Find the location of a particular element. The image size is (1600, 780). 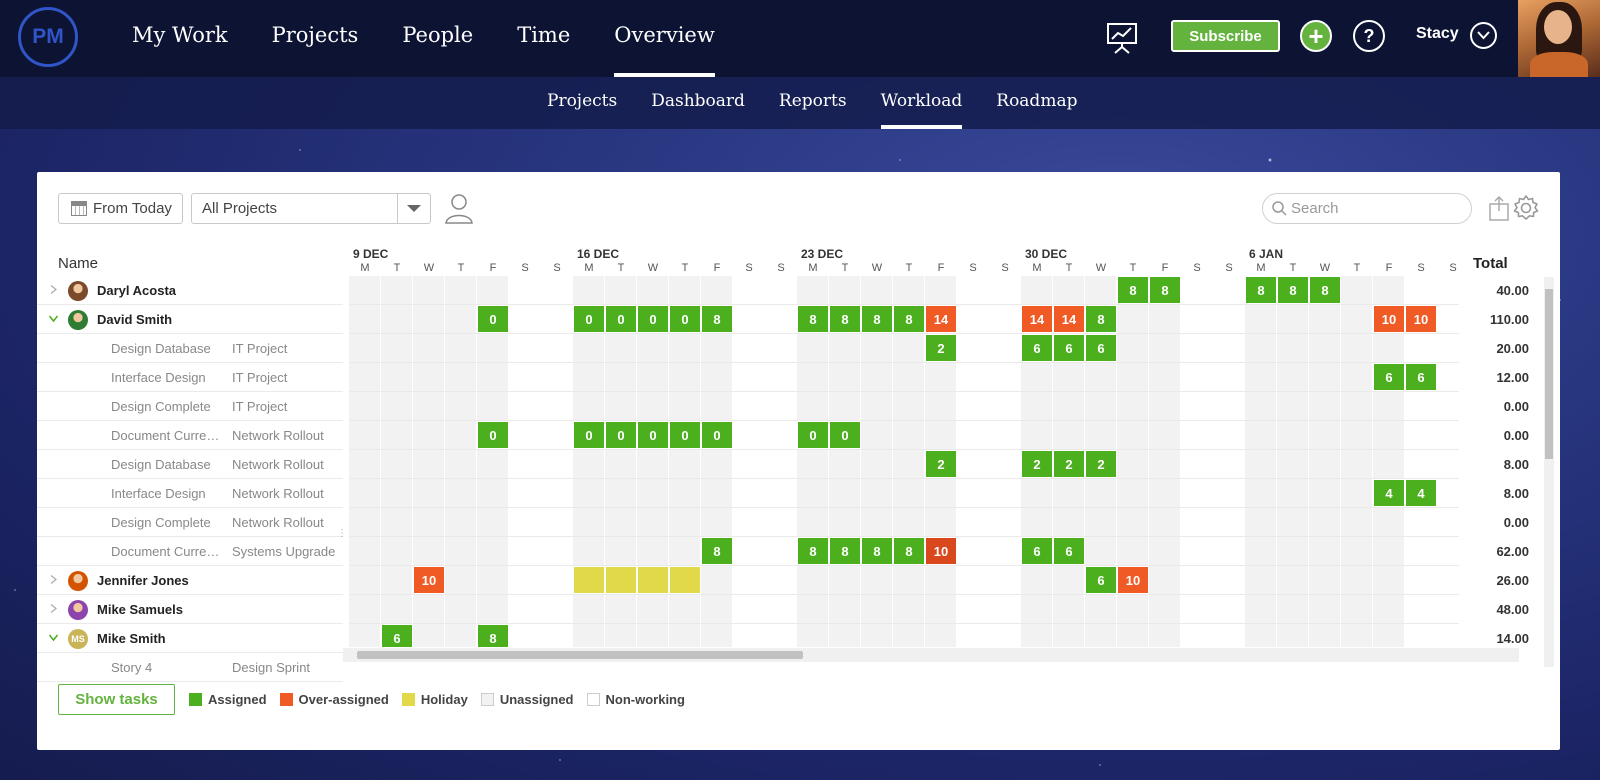

horizontal-scroll-thumb is located at coordinates (580, 655).